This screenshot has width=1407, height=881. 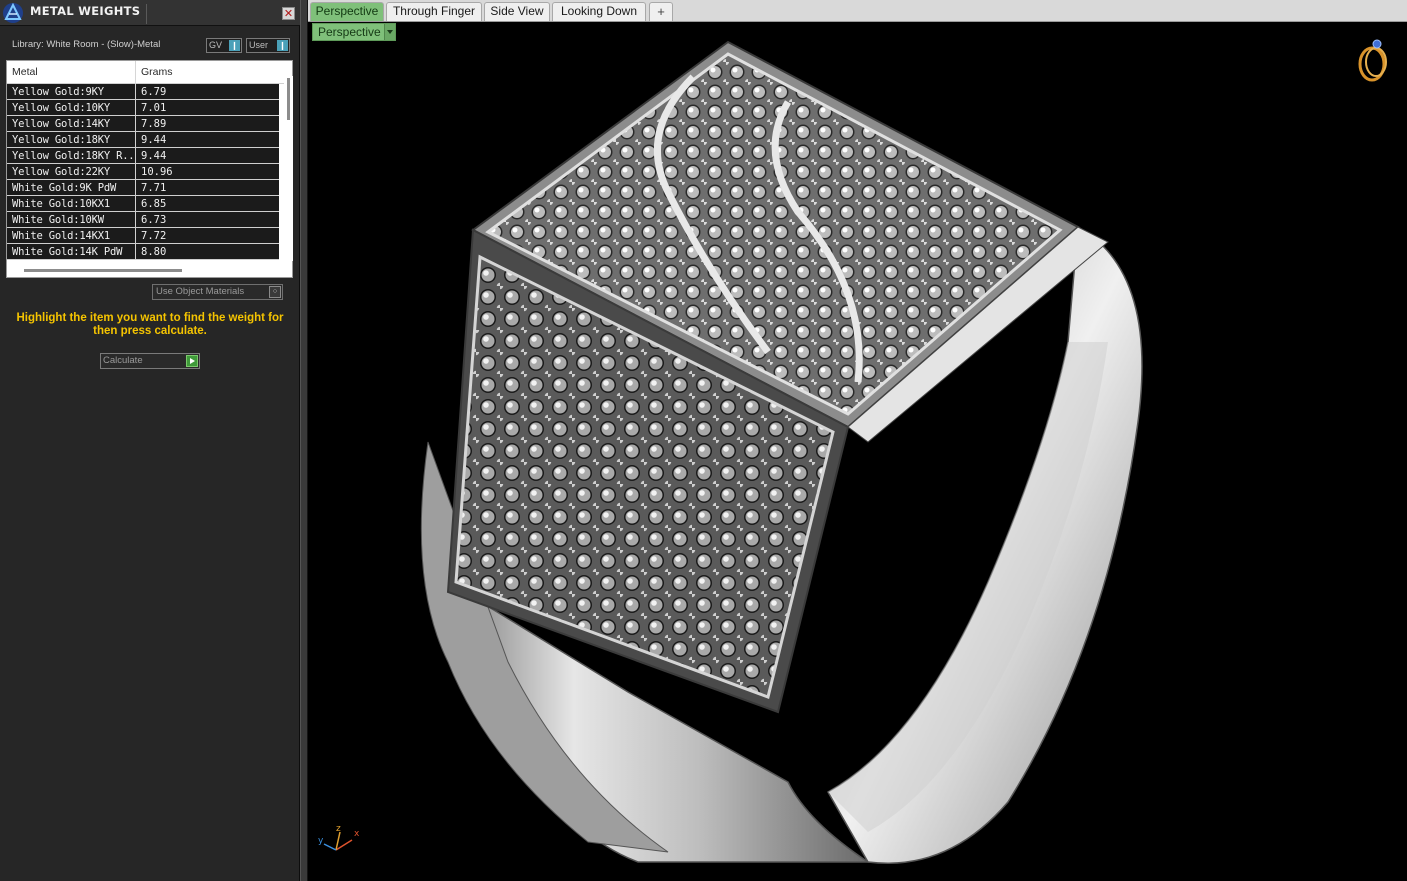 I want to click on cell-grams: 6.73, so click(x=154, y=220).